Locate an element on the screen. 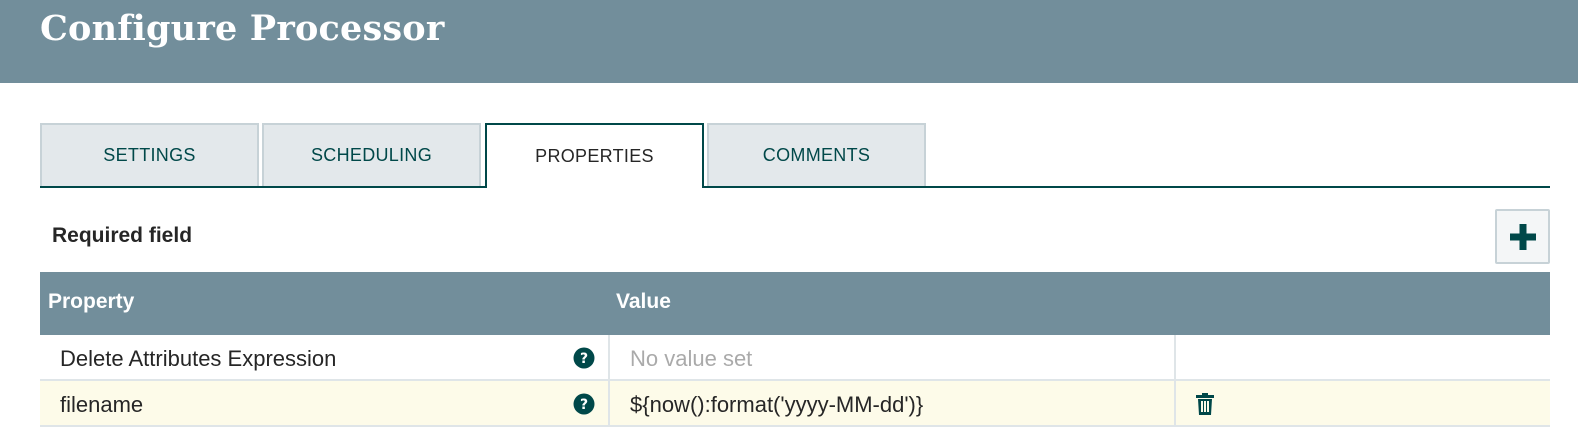  column-header-property: Property is located at coordinates (91, 301).